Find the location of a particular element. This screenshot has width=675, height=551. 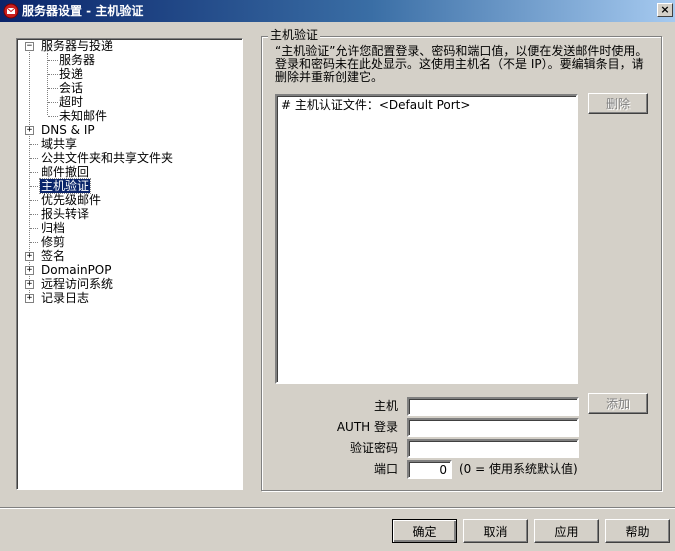

tree-item-label: 域共享 is located at coordinates (59, 144).